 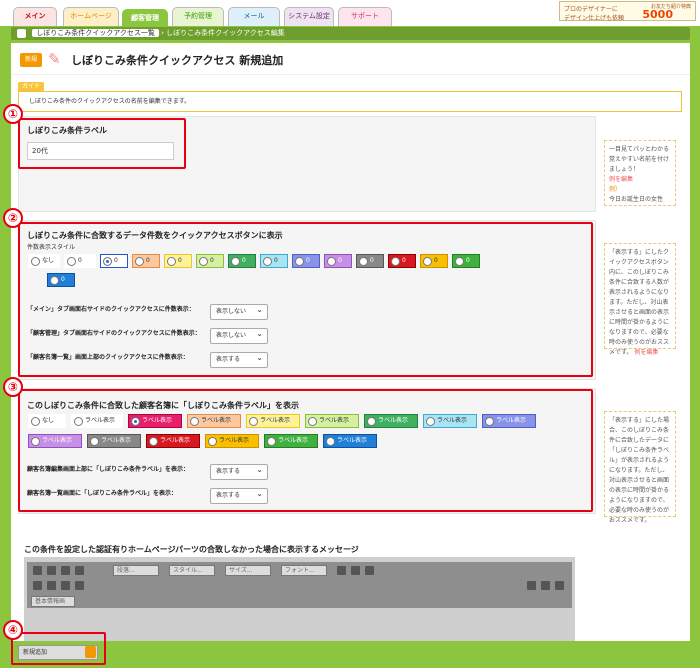 What do you see at coordinates (53, 601) in the screenshot?
I see `toolbar-basic-info-button: 基本情報画` at bounding box center [53, 601].